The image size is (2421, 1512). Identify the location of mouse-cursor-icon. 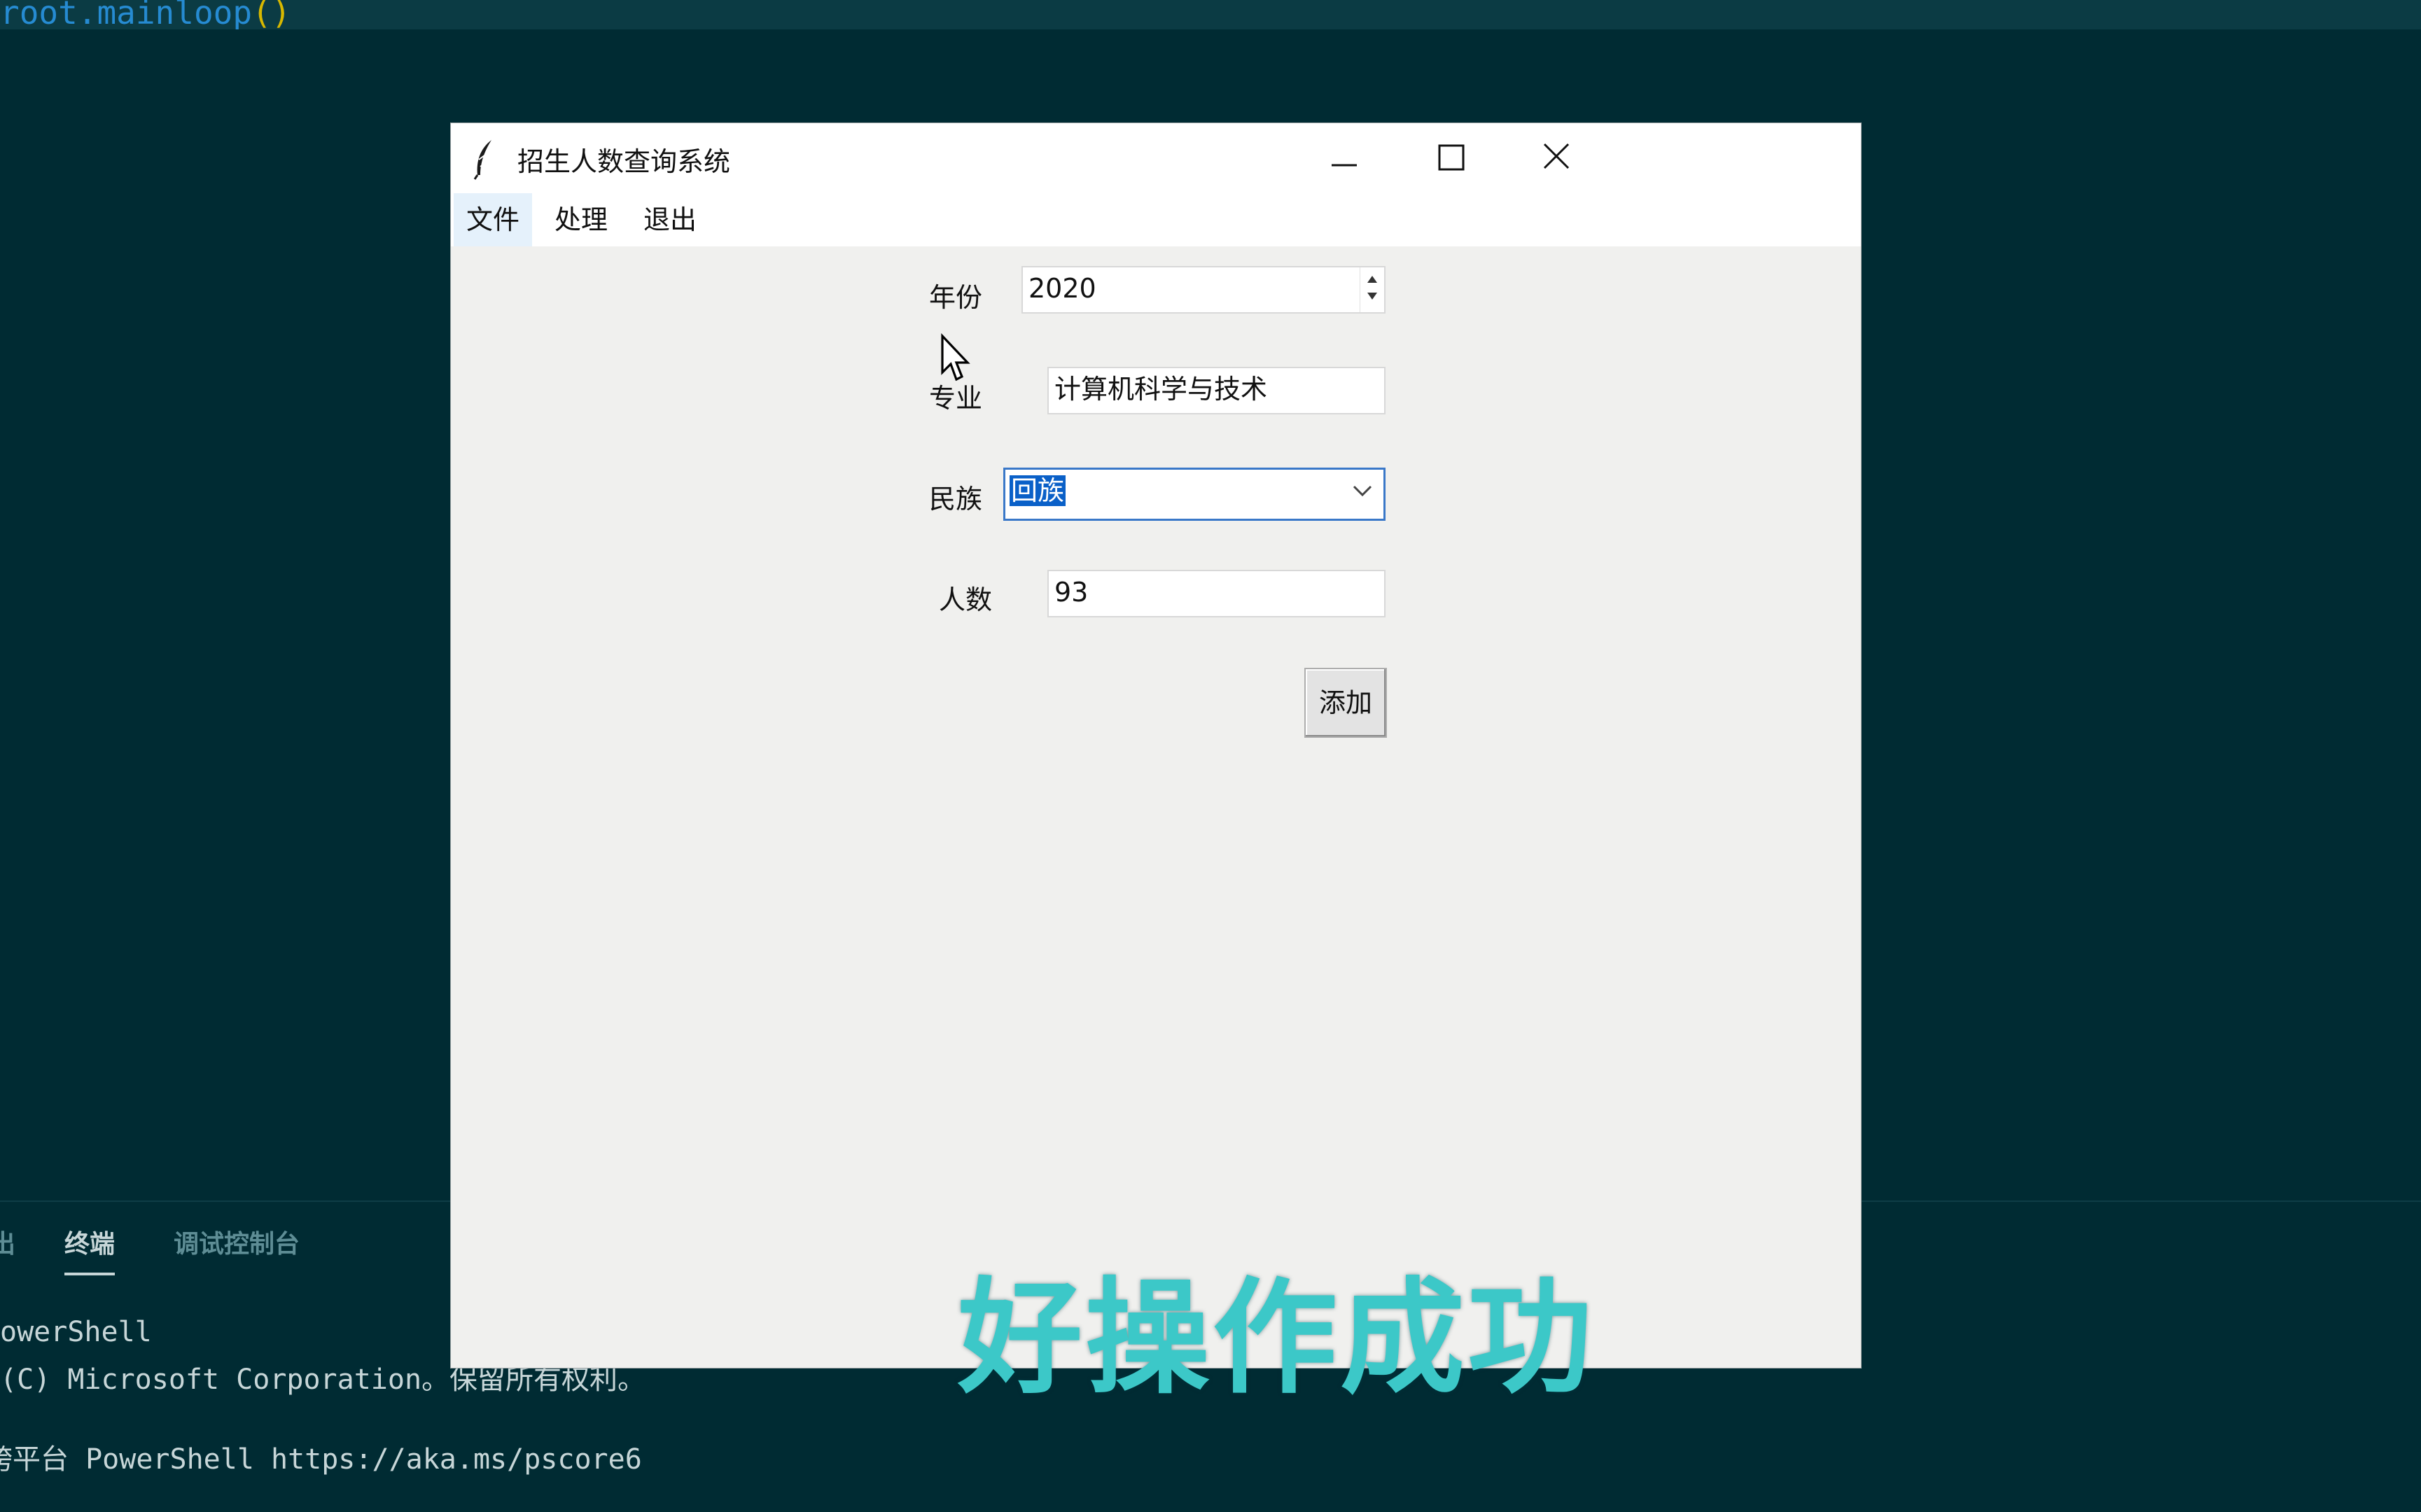
(956, 357).